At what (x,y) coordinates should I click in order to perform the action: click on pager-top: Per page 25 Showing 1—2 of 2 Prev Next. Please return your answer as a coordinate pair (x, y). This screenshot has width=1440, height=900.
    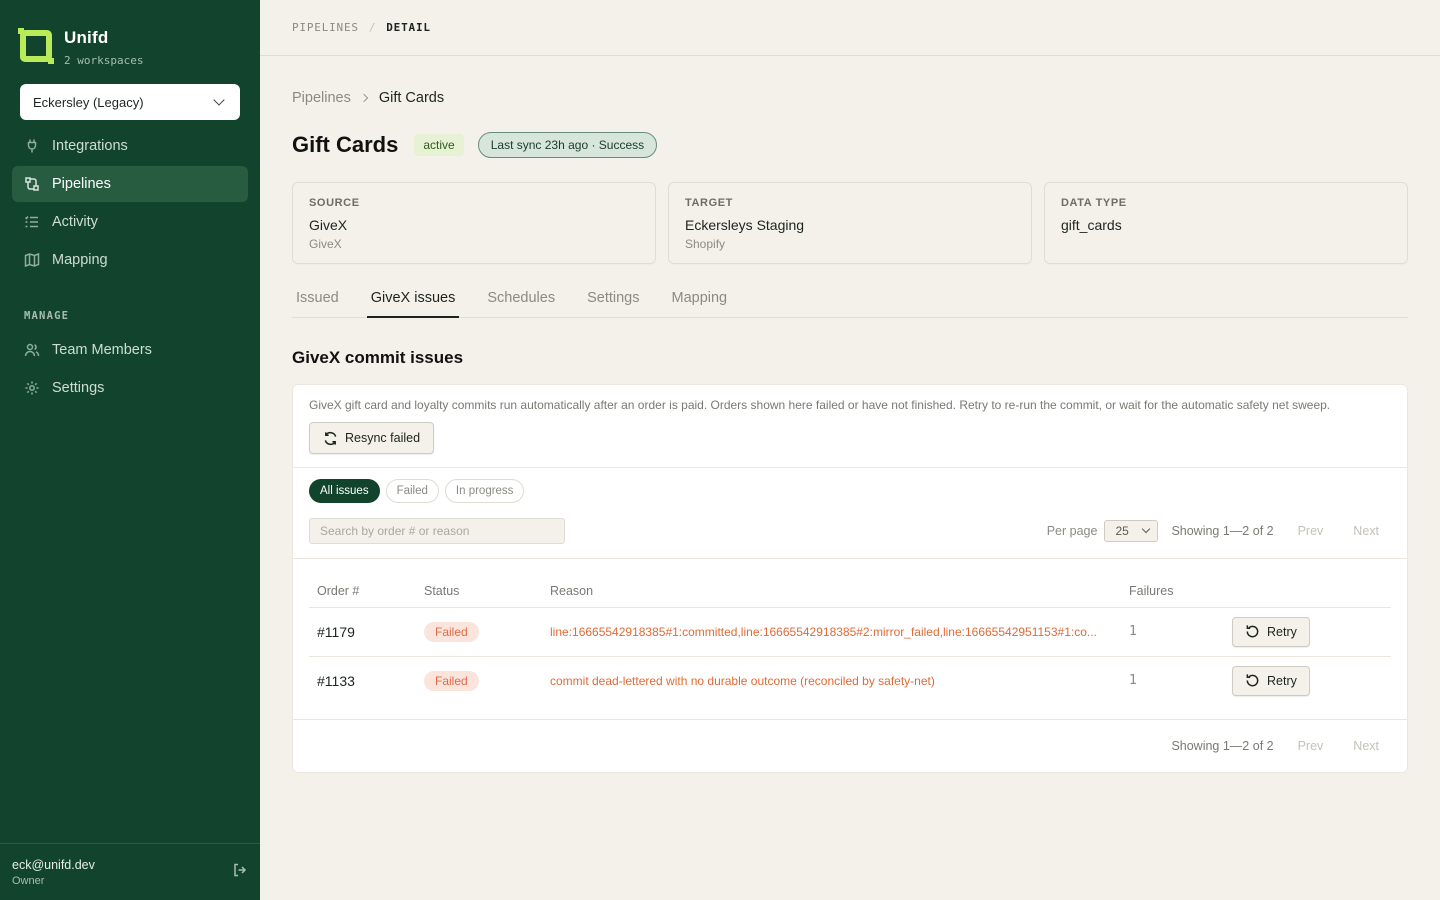
    Looking at the image, I should click on (1219, 531).